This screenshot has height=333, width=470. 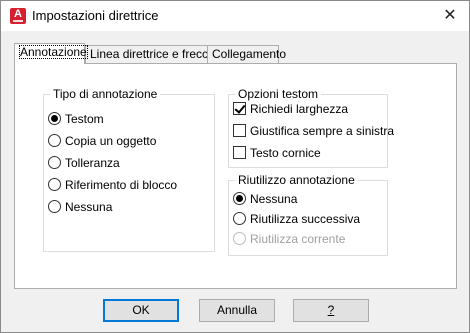 What do you see at coordinates (278, 94) in the screenshot?
I see `group-title: Opzioni testom` at bounding box center [278, 94].